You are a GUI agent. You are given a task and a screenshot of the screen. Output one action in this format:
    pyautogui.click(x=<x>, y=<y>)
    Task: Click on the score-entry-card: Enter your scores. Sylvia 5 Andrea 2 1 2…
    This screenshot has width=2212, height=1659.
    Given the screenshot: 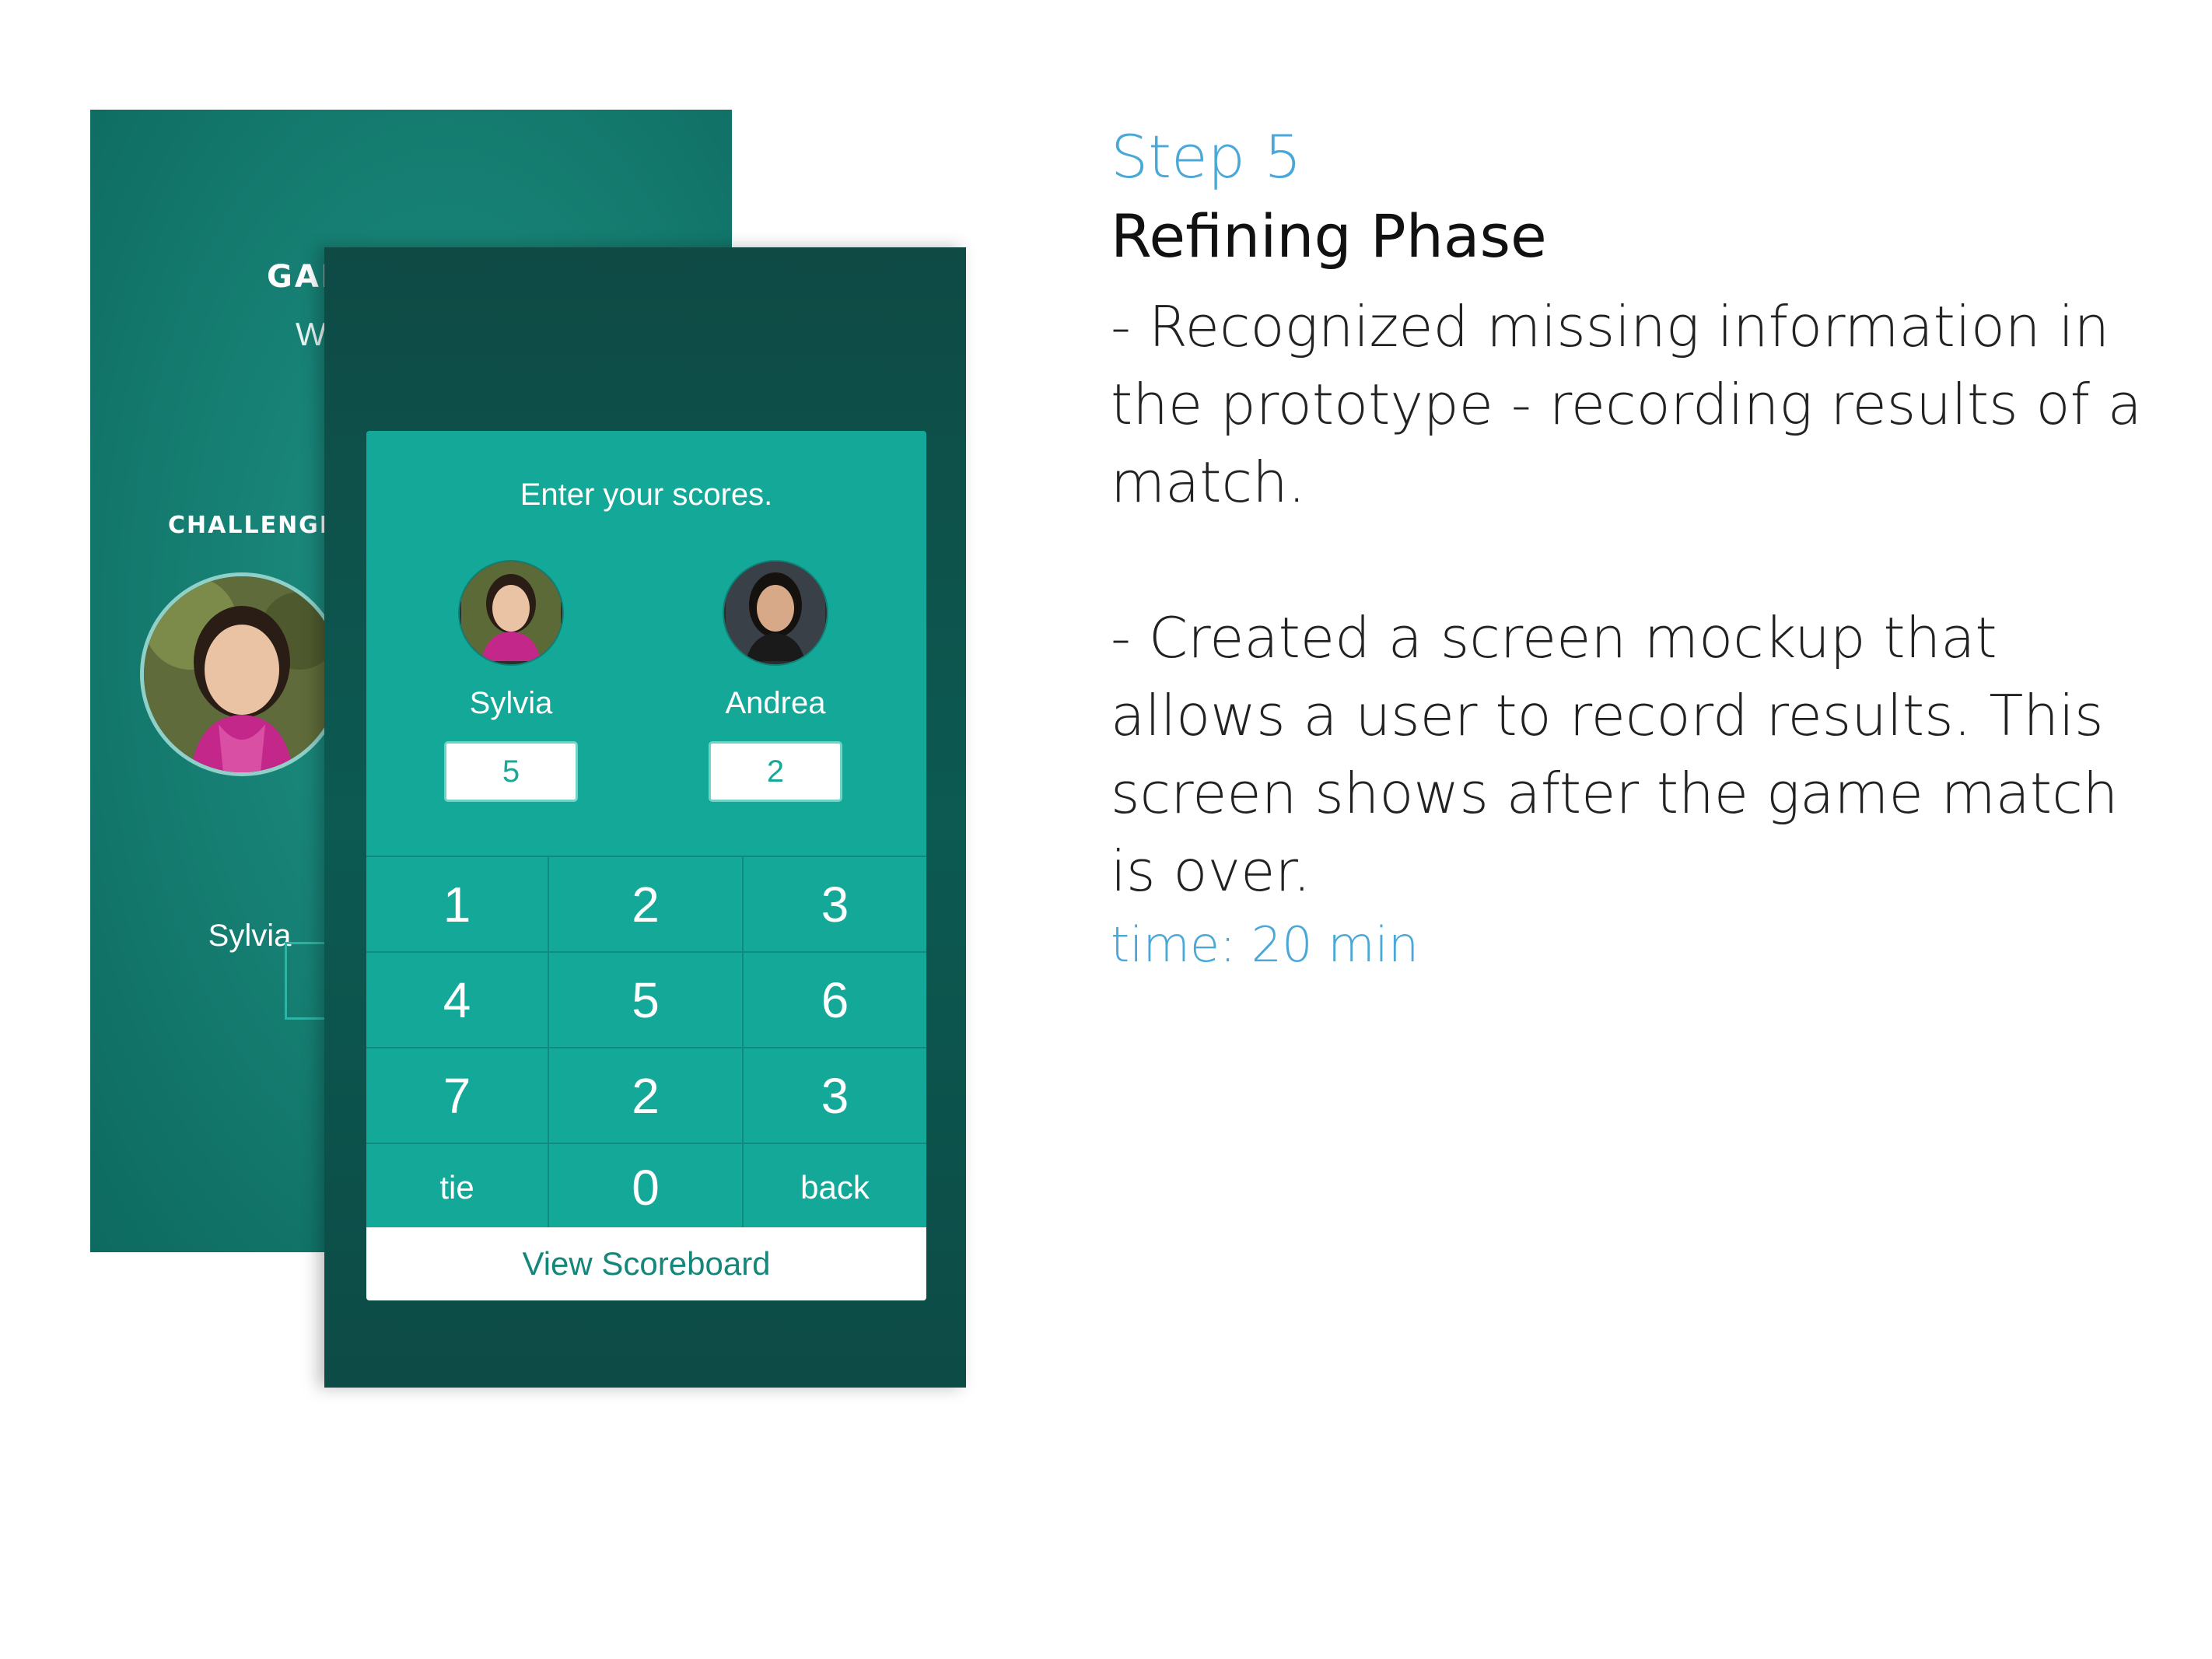 What is the action you would take?
    pyautogui.click(x=646, y=866)
    